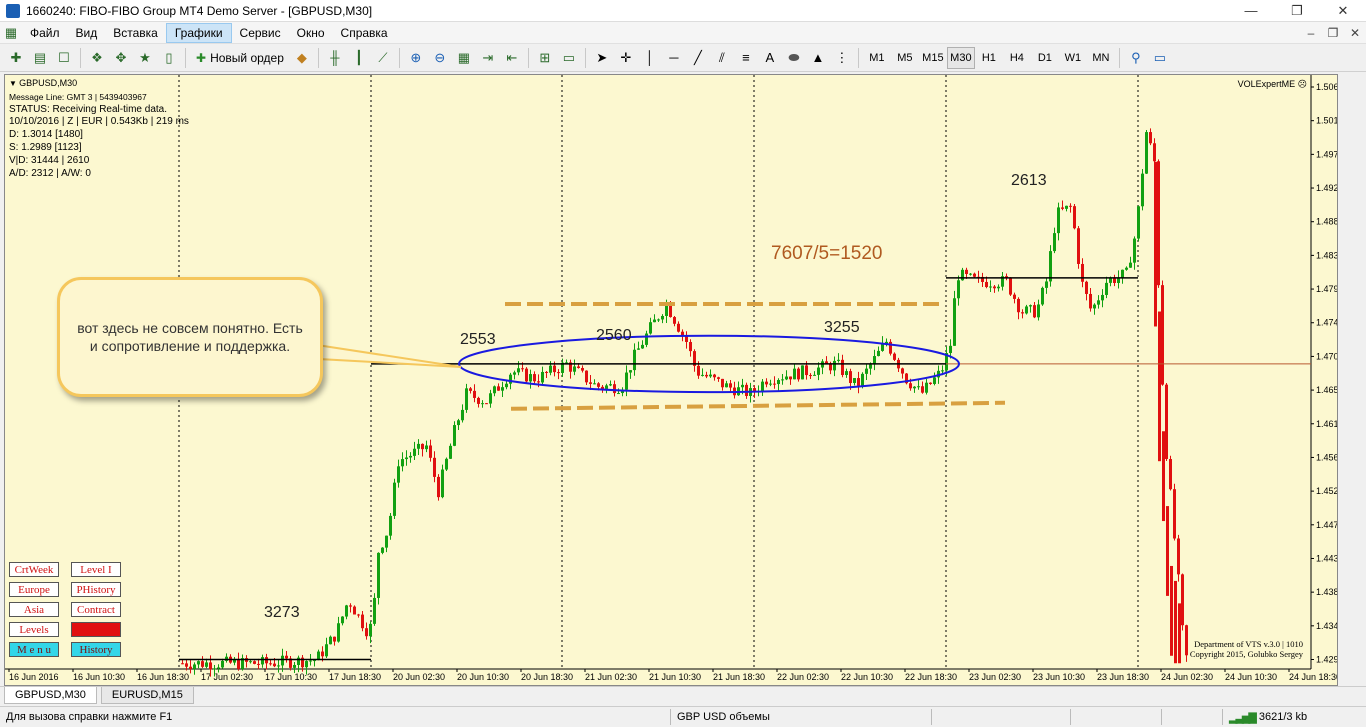 This screenshot has width=1366, height=727. What do you see at coordinates (1326, 323) in the screenshot?
I see `price-tick-label: 1.4745` at bounding box center [1326, 323].